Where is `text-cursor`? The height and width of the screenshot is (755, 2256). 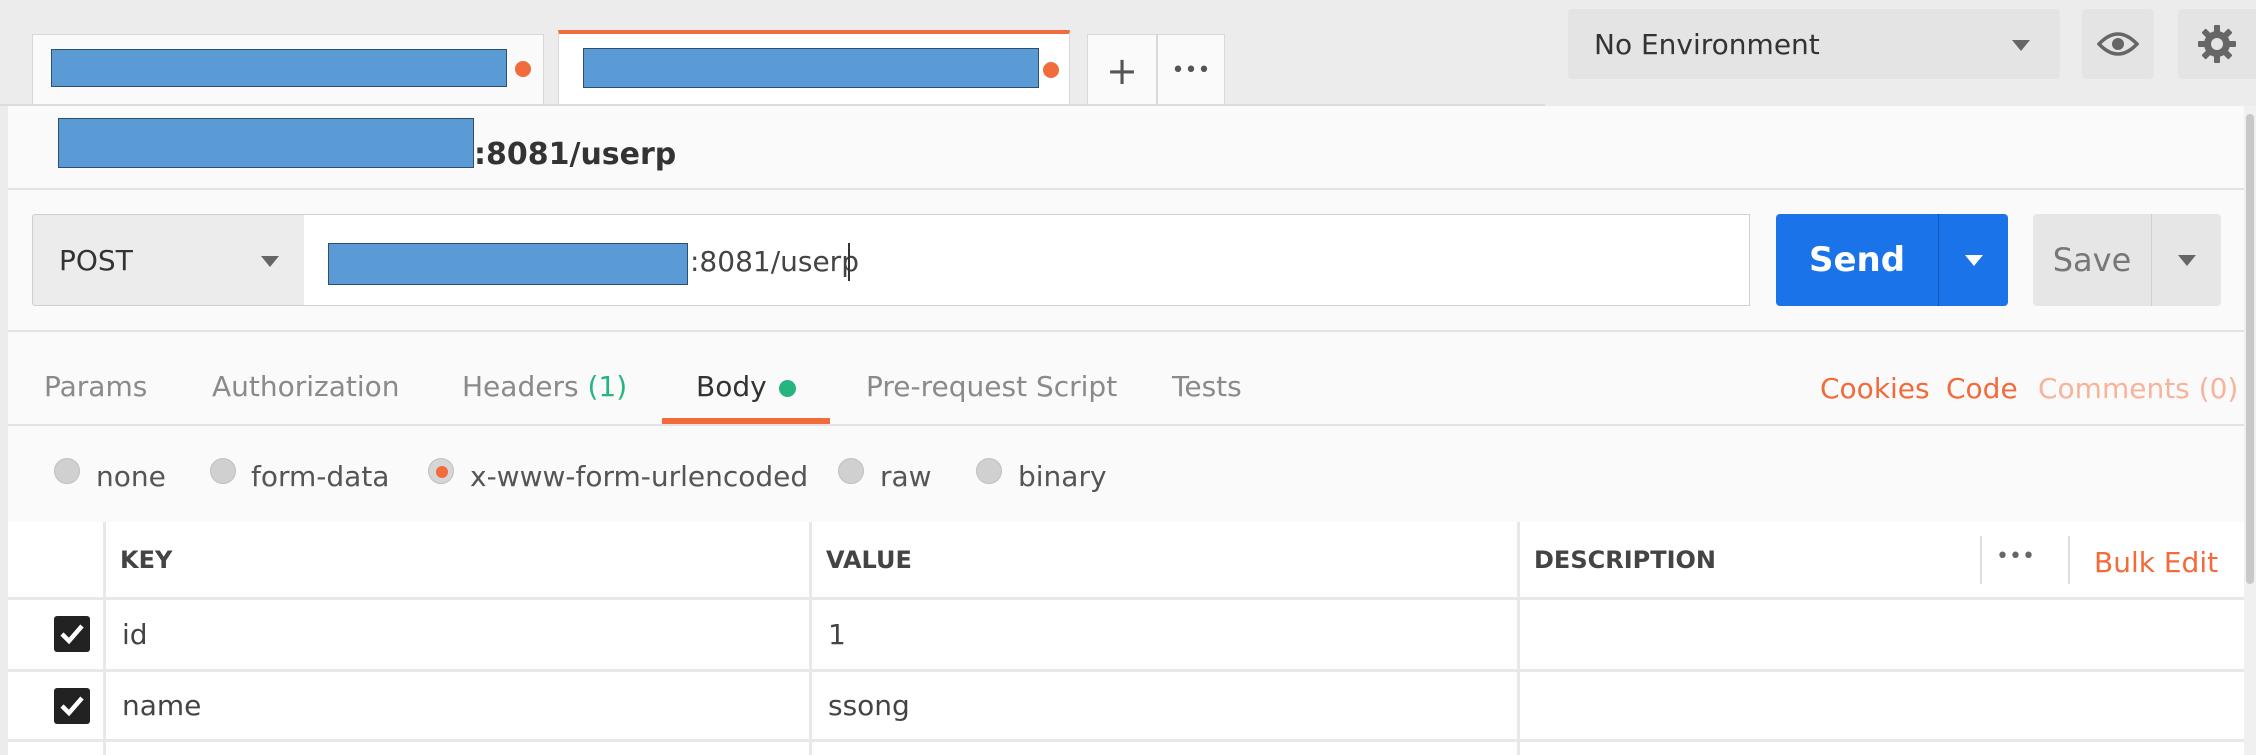
text-cursor is located at coordinates (849, 262).